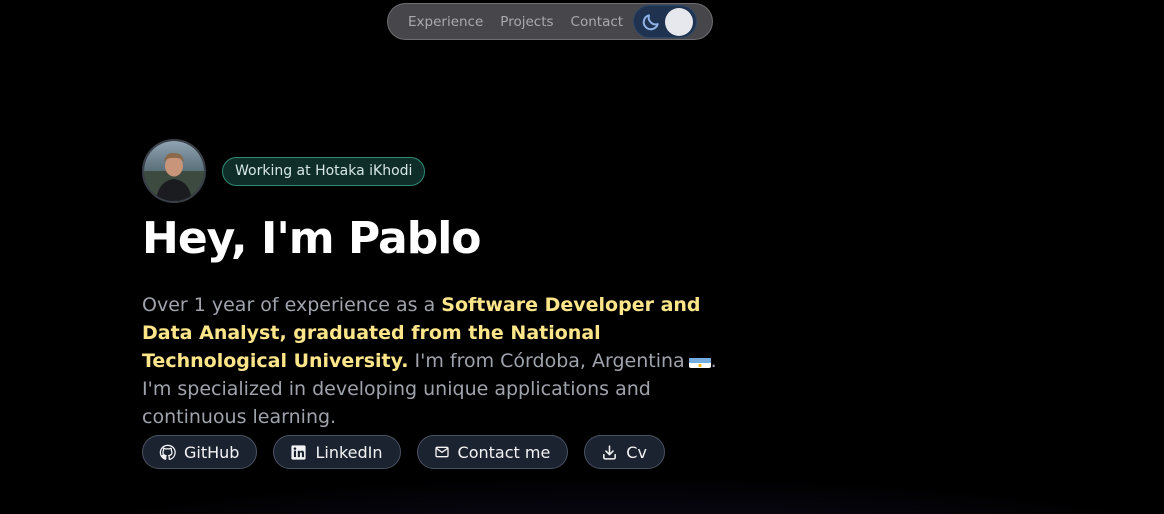  Describe the element at coordinates (411, 452) in the screenshot. I see `action-buttons: GitHub LinkedIn Contact me Cv` at that location.